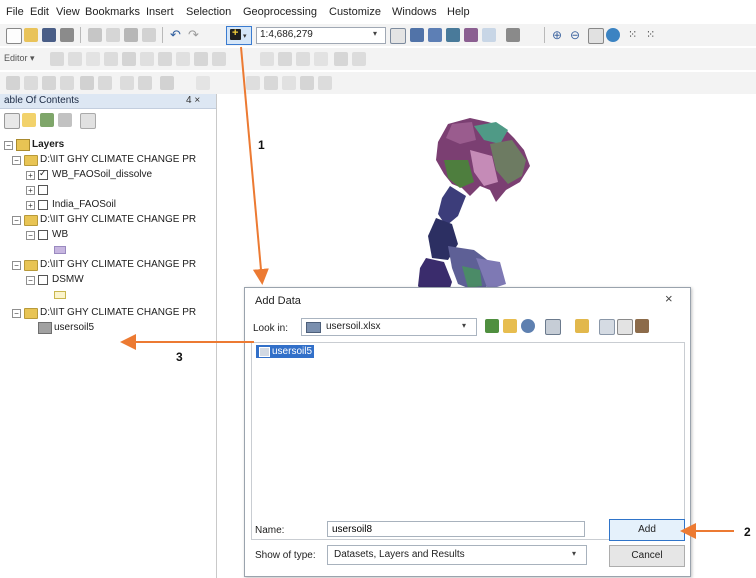  Describe the element at coordinates (179, 357) in the screenshot. I see `callout-3: 3` at that location.